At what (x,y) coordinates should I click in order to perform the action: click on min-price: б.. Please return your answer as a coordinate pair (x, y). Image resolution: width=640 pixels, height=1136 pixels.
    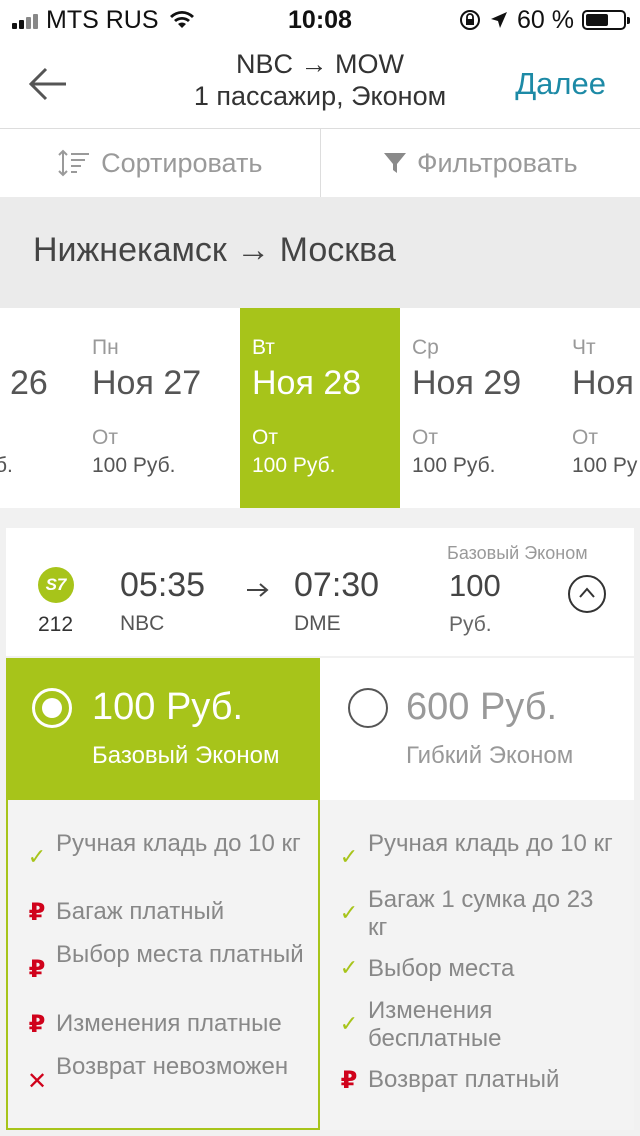
    Looking at the image, I should click on (6, 465).